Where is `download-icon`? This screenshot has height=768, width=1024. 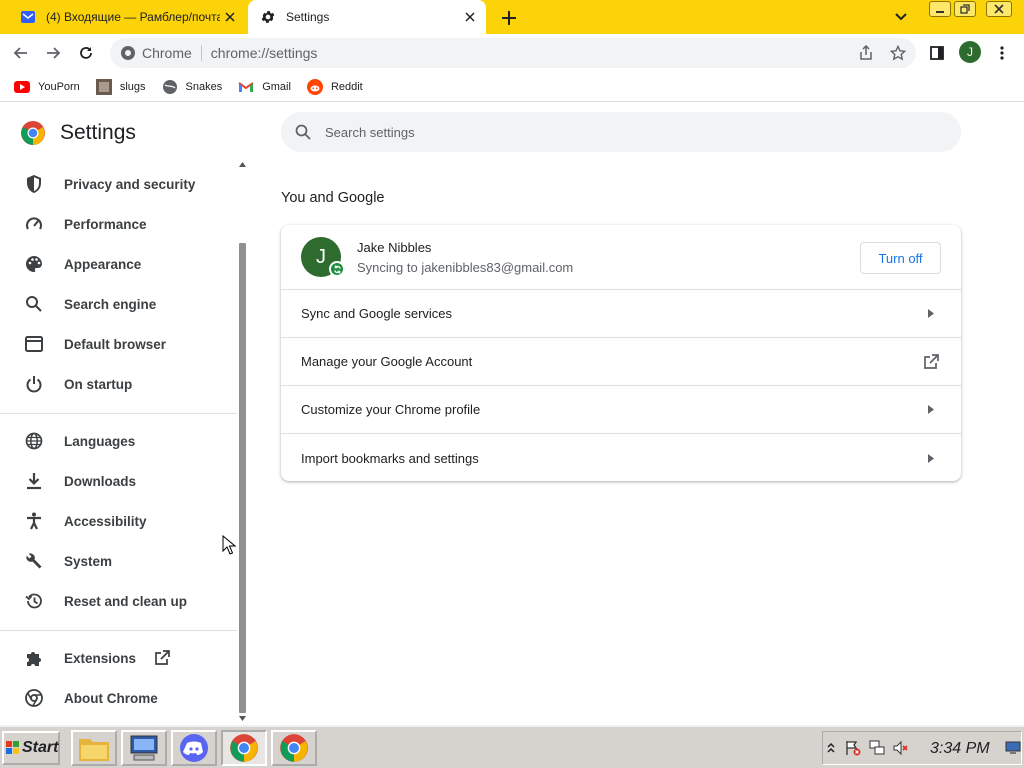
download-icon is located at coordinates (34, 481).